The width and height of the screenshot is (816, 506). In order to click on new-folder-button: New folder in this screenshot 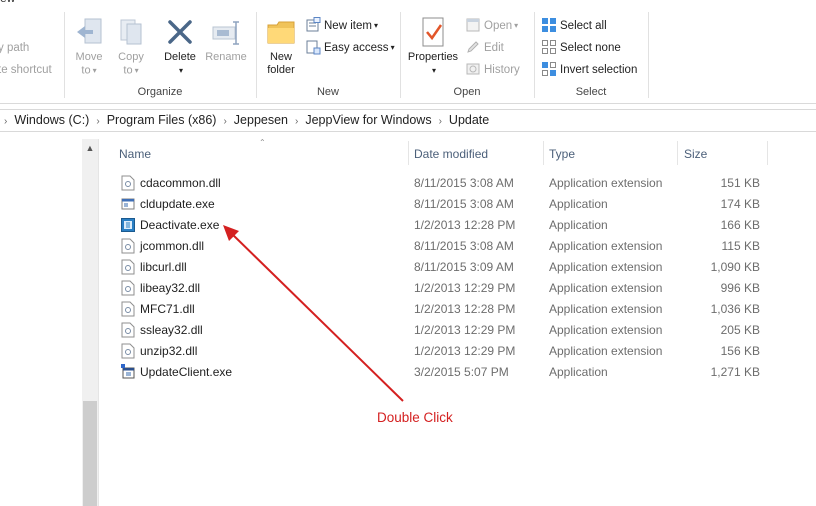, I will do `click(281, 46)`.